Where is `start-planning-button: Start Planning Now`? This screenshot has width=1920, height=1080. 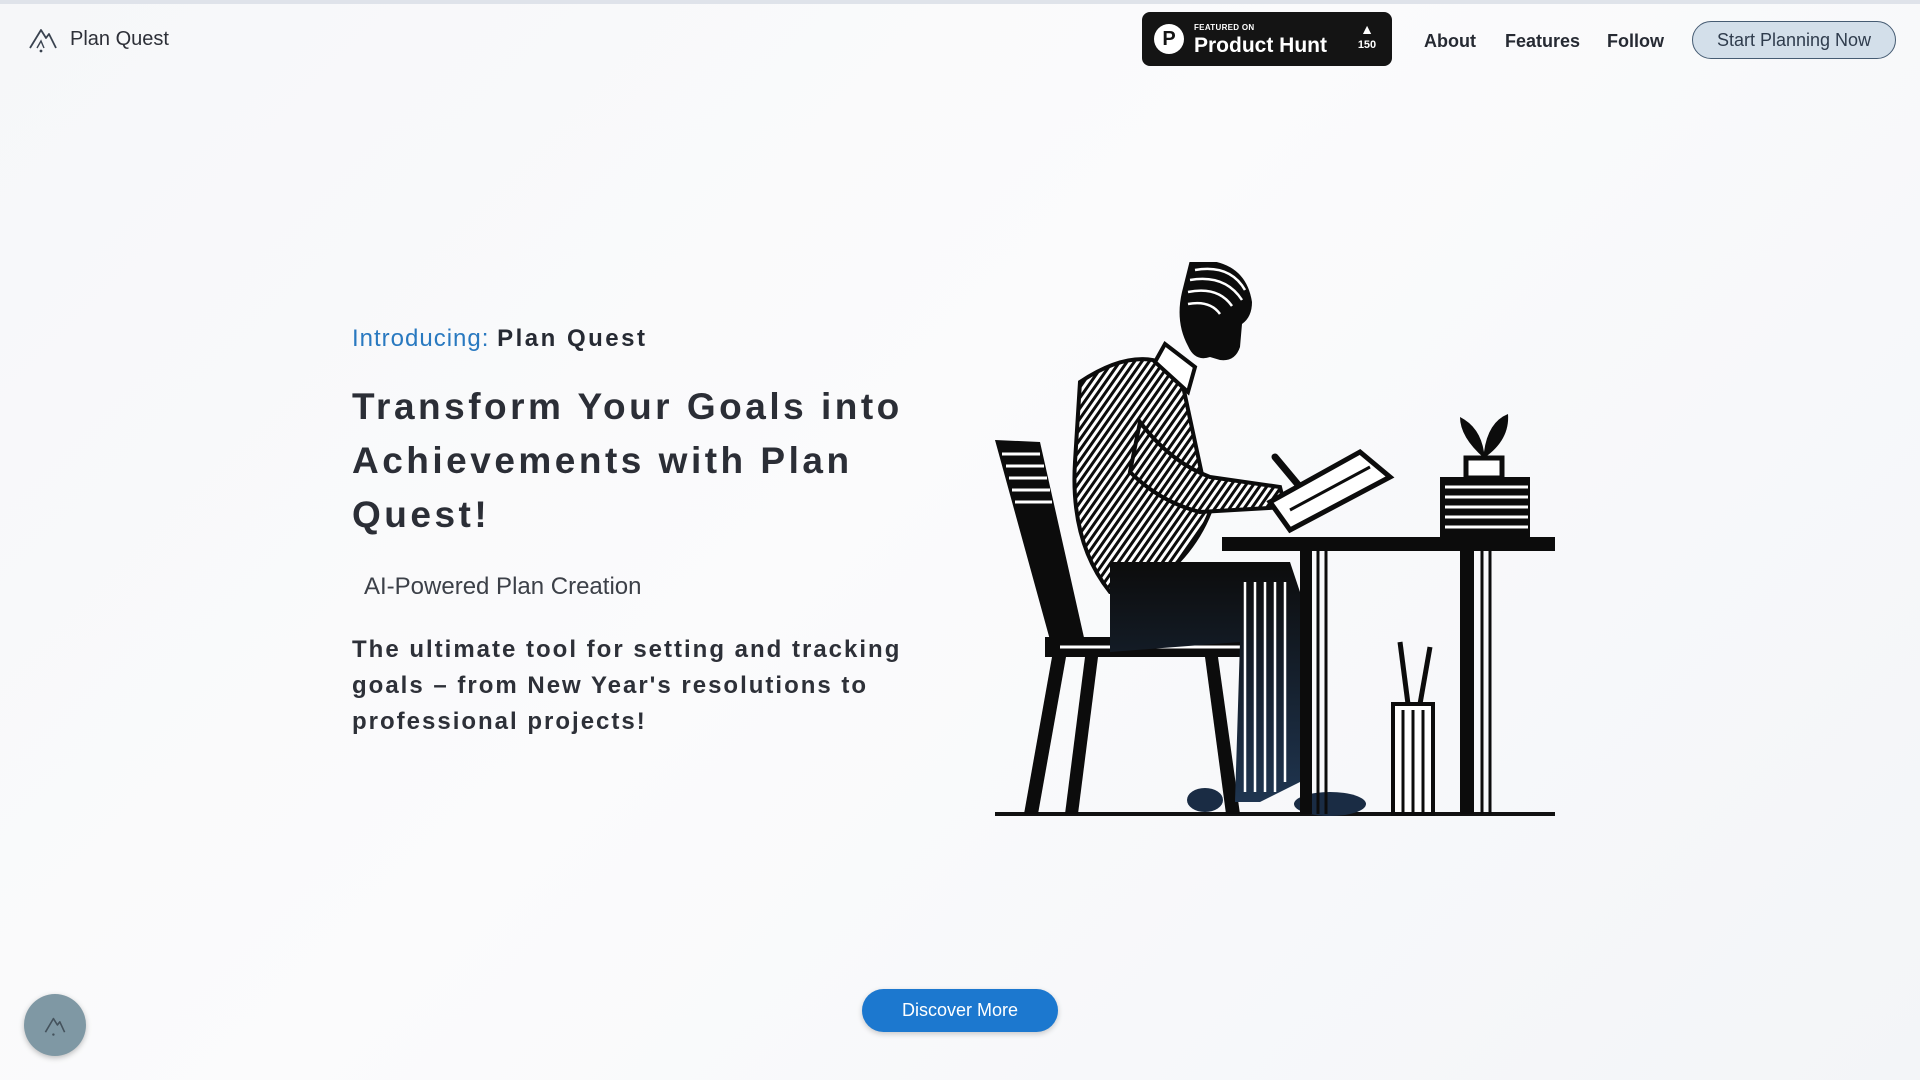
start-planning-button: Start Planning Now is located at coordinates (1794, 40).